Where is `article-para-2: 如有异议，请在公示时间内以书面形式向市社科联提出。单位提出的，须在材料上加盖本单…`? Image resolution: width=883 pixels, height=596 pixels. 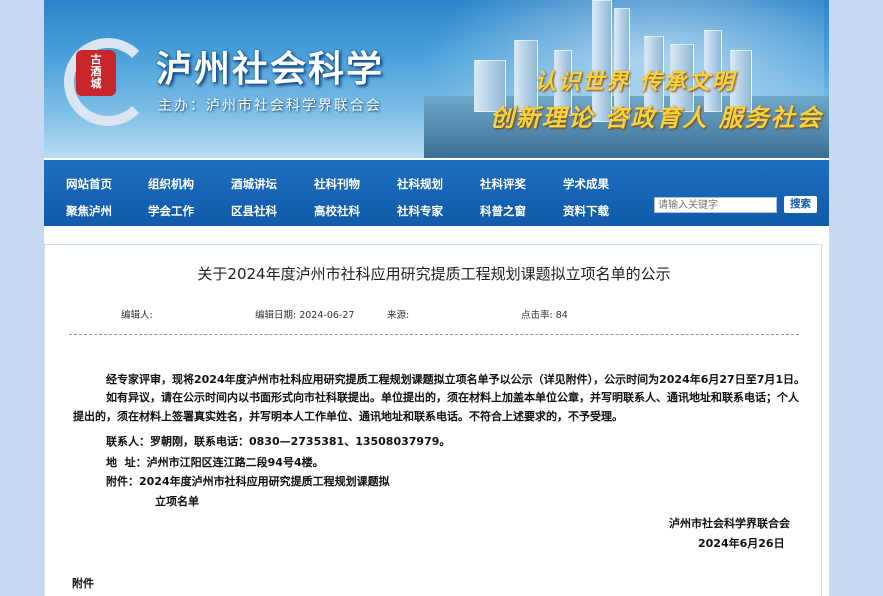 article-para-2: 如有异议，请在公示时间内以书面形式向市社科联提出。单位提出的，须在材料上加盖本单… is located at coordinates (436, 407).